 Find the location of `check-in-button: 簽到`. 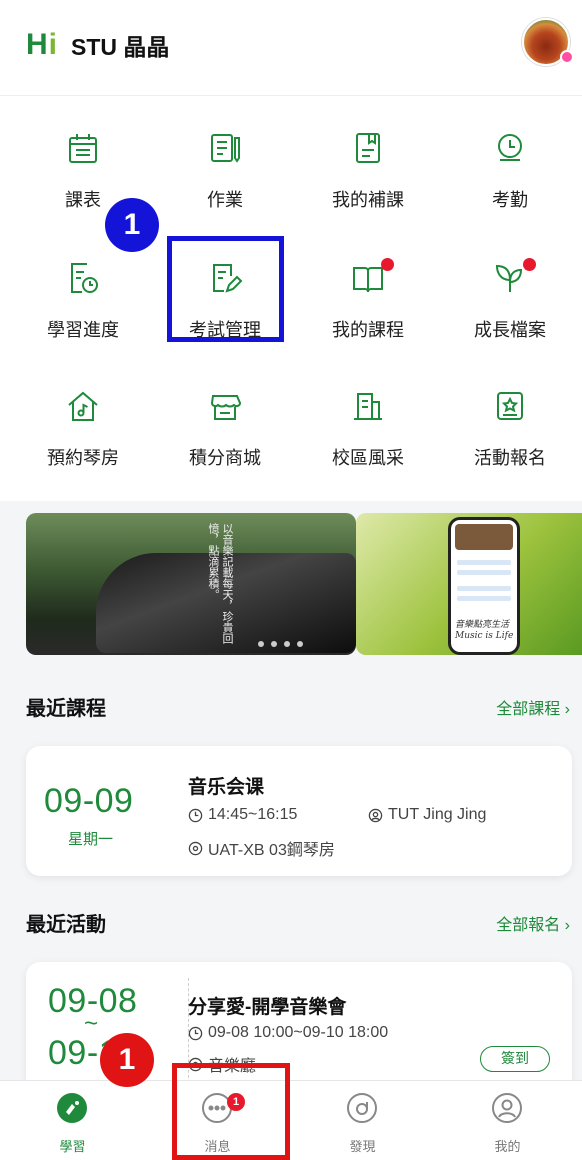

check-in-button: 簽到 is located at coordinates (515, 1059).